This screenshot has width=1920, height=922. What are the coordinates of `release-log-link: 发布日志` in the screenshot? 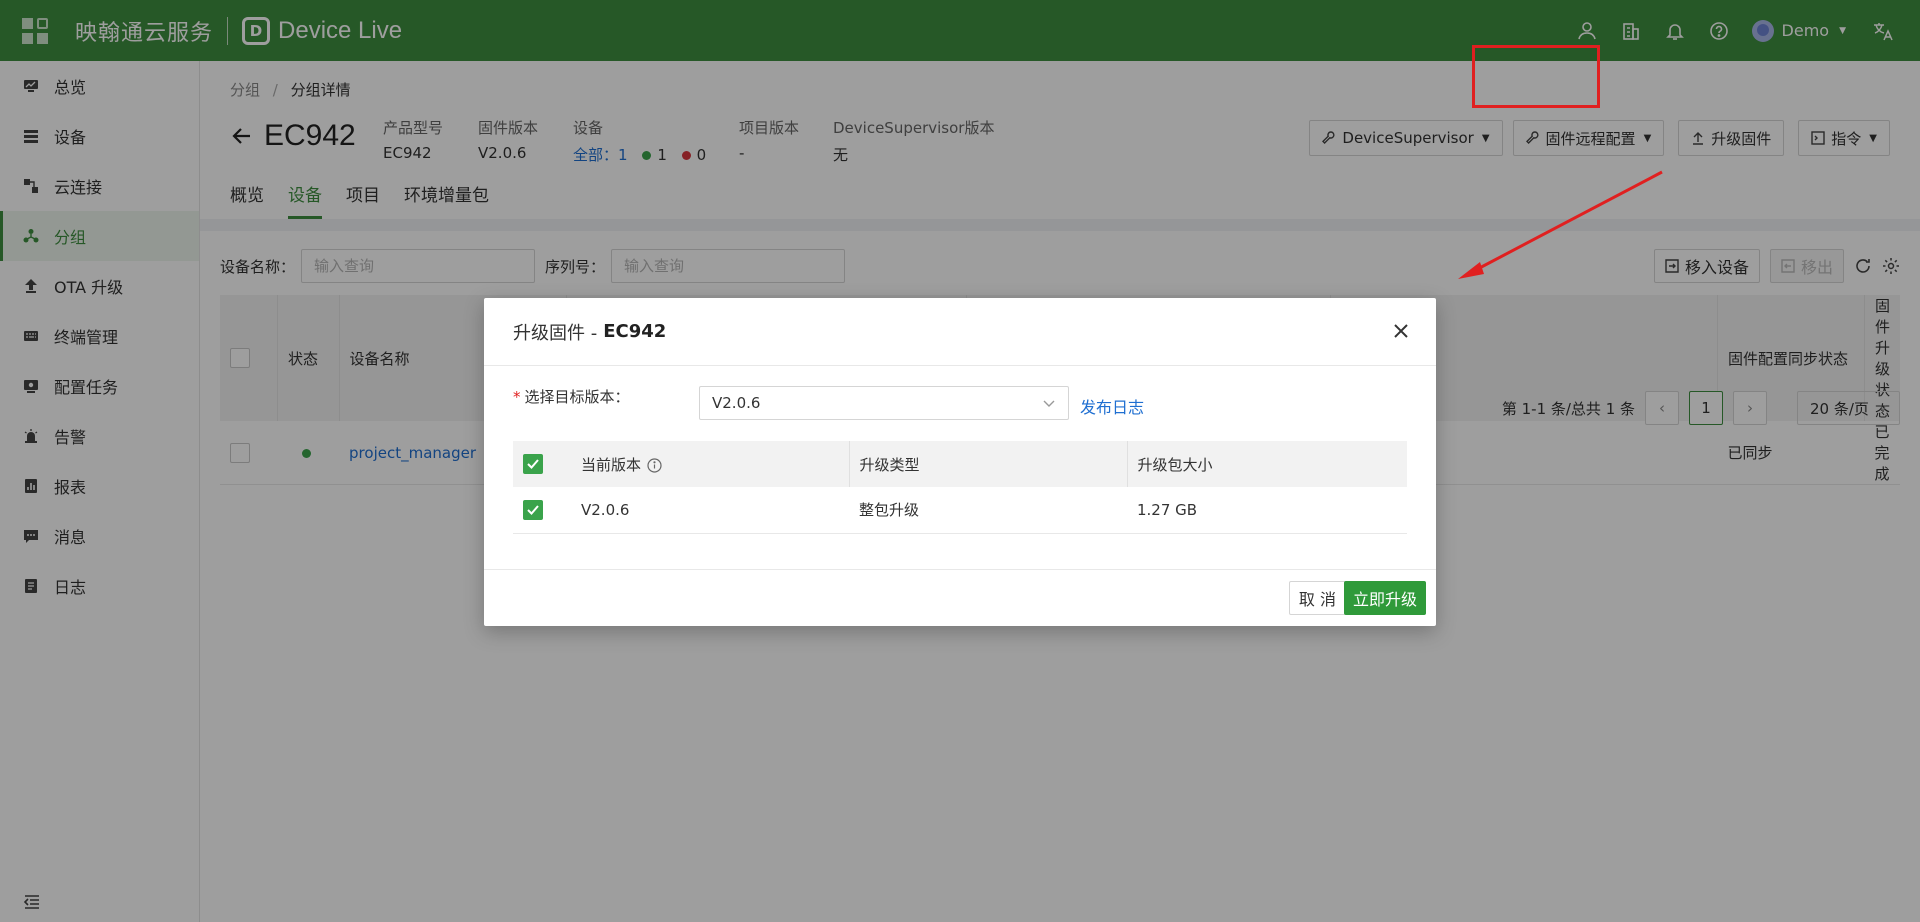 It's located at (1112, 406).